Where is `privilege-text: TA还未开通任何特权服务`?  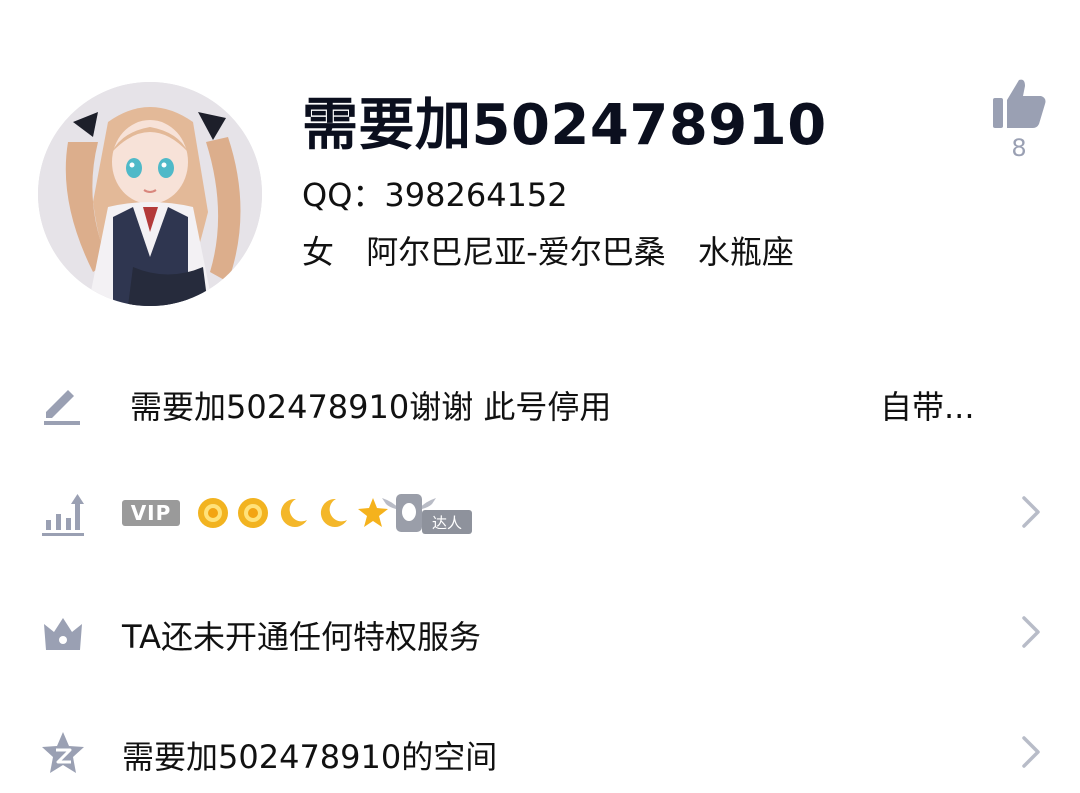 privilege-text: TA还未开通任何特权服务 is located at coordinates (301, 637).